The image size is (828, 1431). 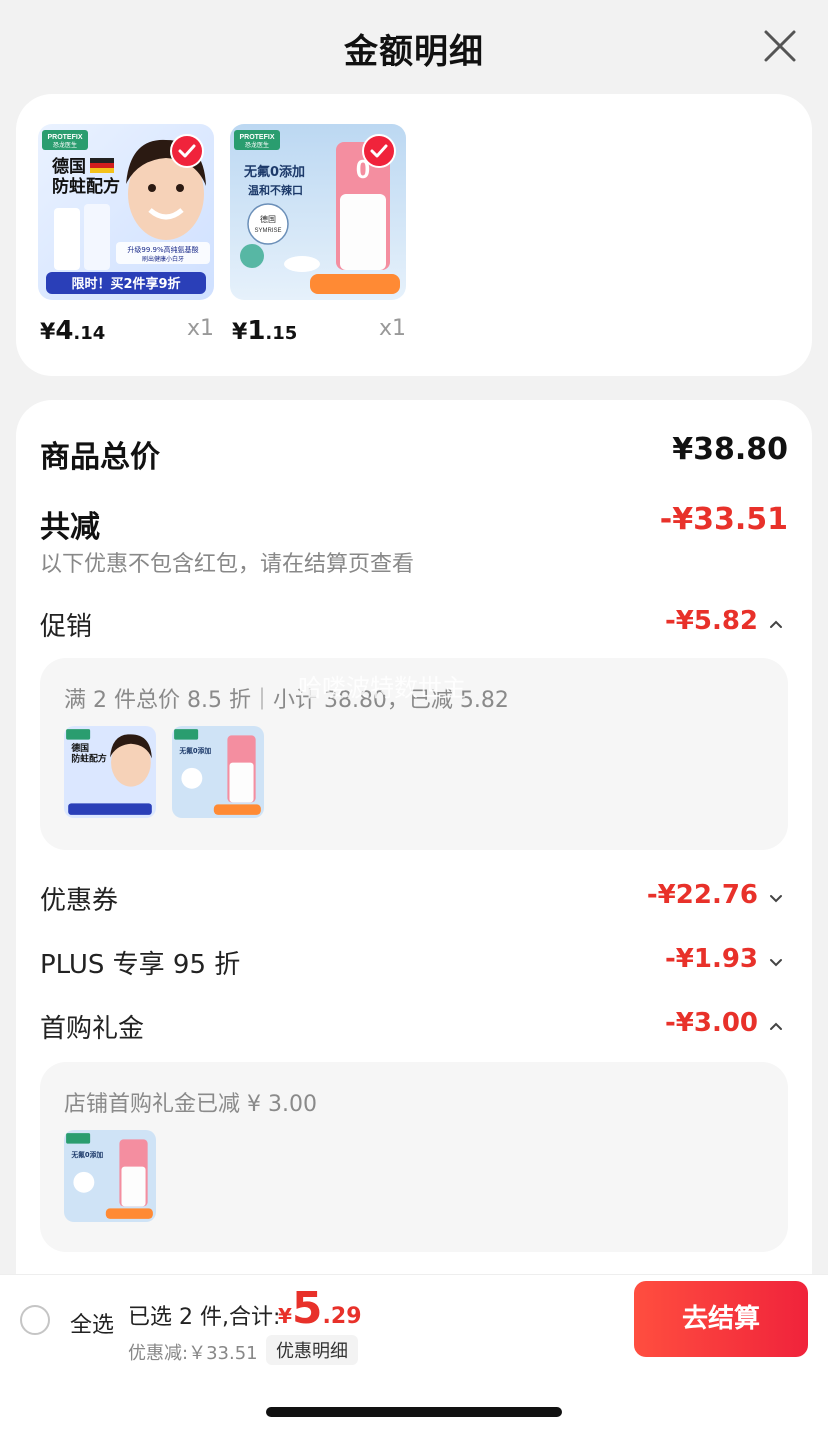 I want to click on product-price-row: ¥1.15 x1, so click(x=318, y=332).